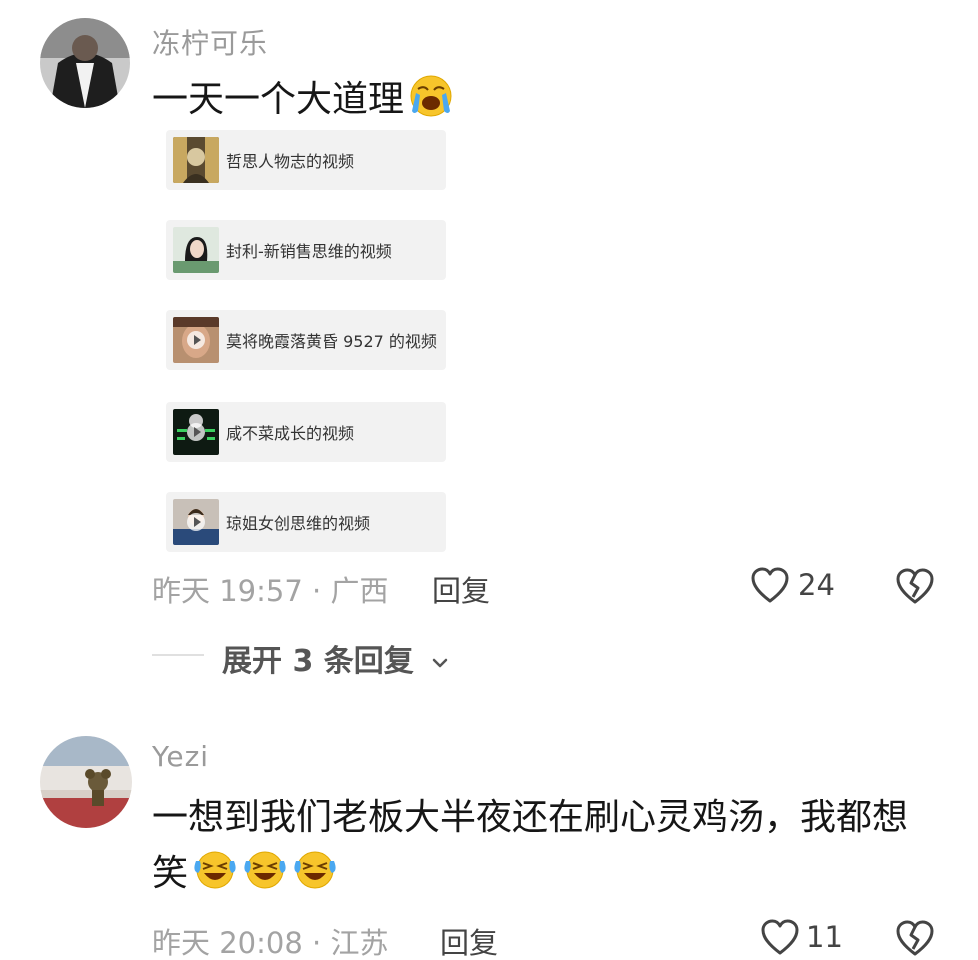 The width and height of the screenshot is (978, 960). Describe the element at coordinates (331, 341) in the screenshot. I see `video-title: 莫将晚霞落黄昏 9527 的视频` at that location.